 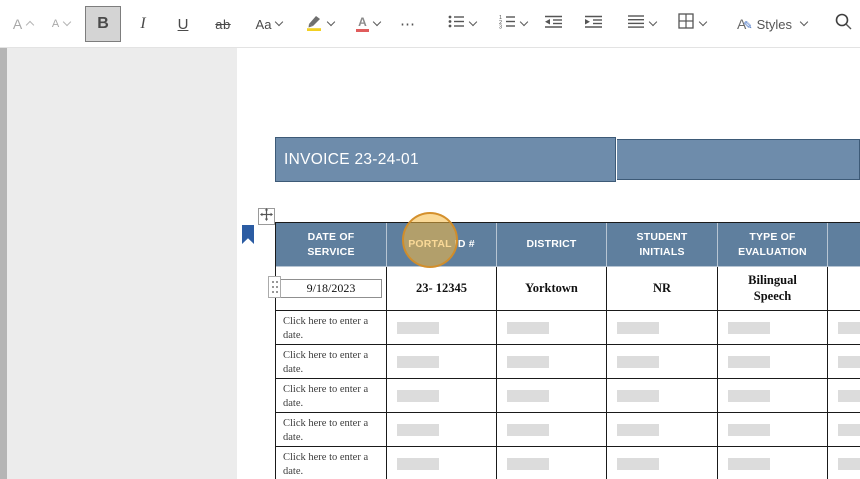 I want to click on line-spacing-icon, so click(x=636, y=24).